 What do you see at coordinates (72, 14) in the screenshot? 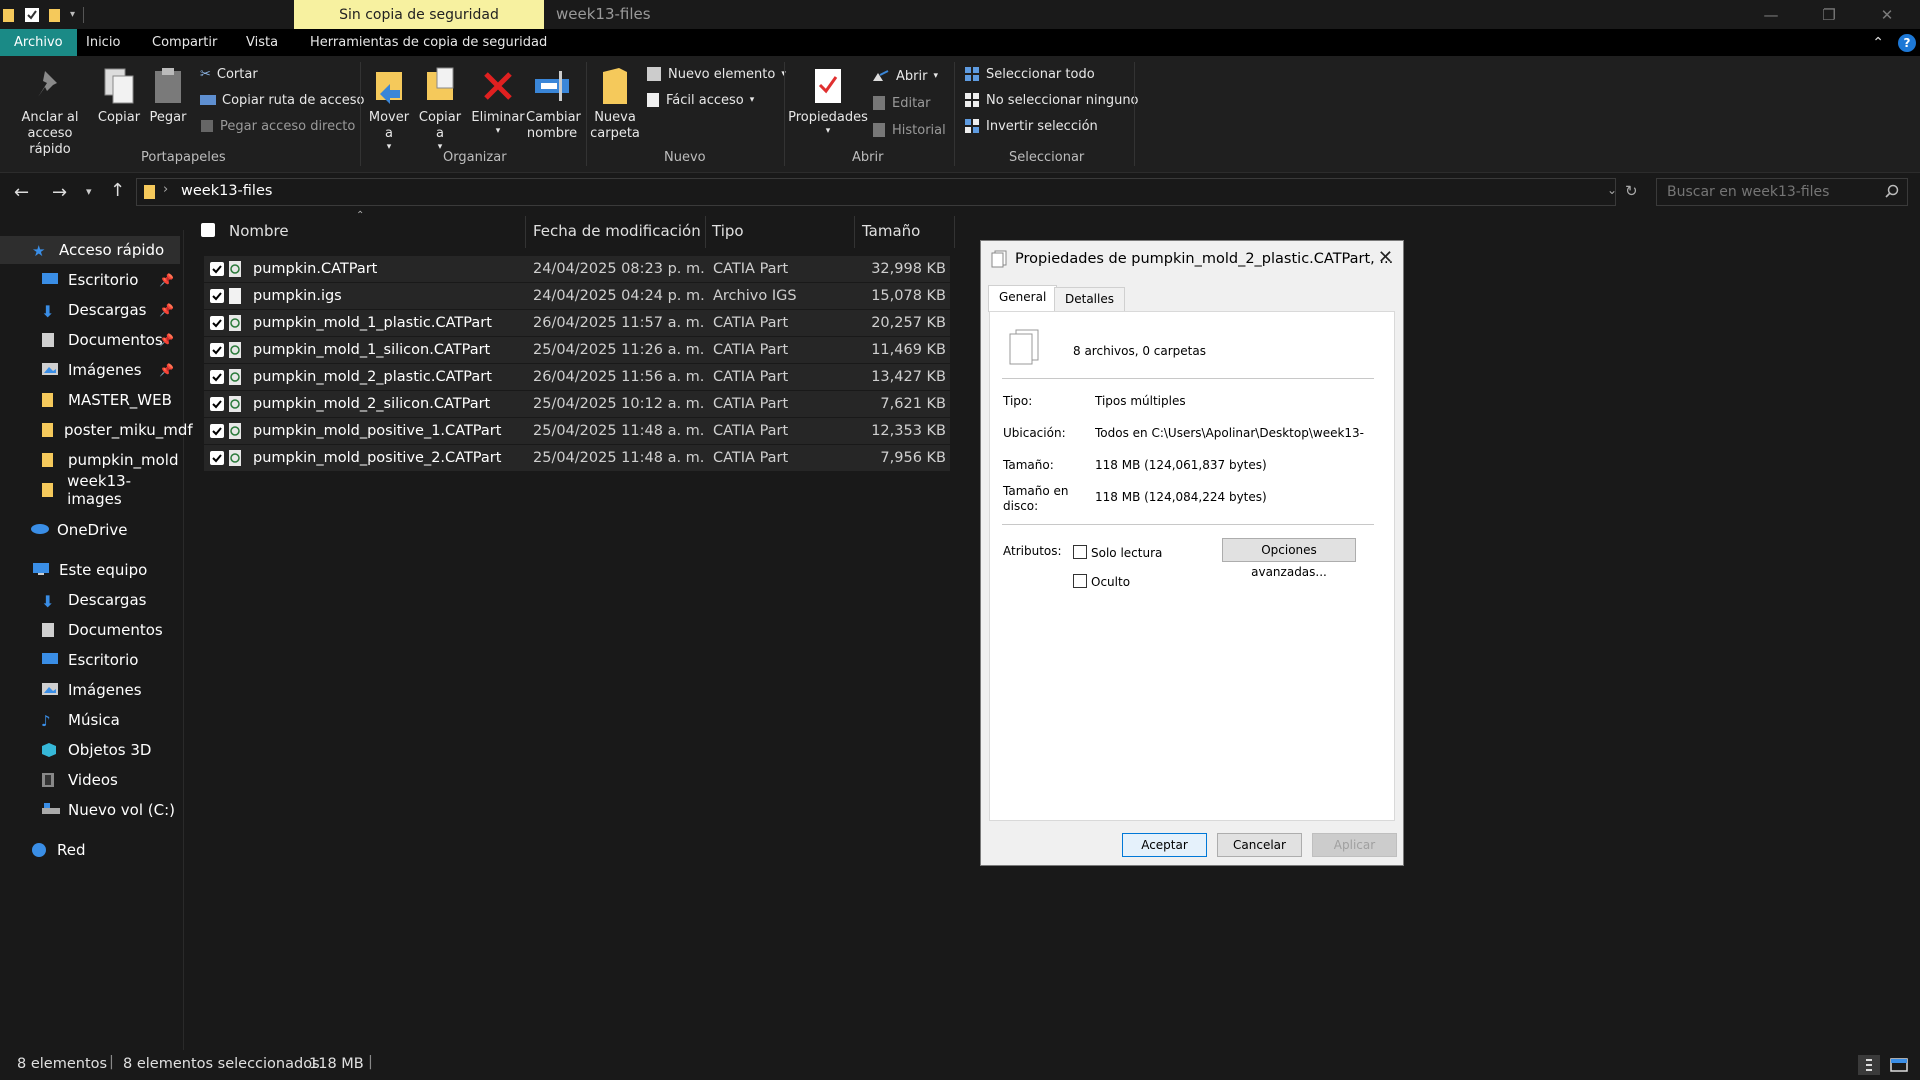
I see `customize-dropdown-icon: ▾` at bounding box center [72, 14].